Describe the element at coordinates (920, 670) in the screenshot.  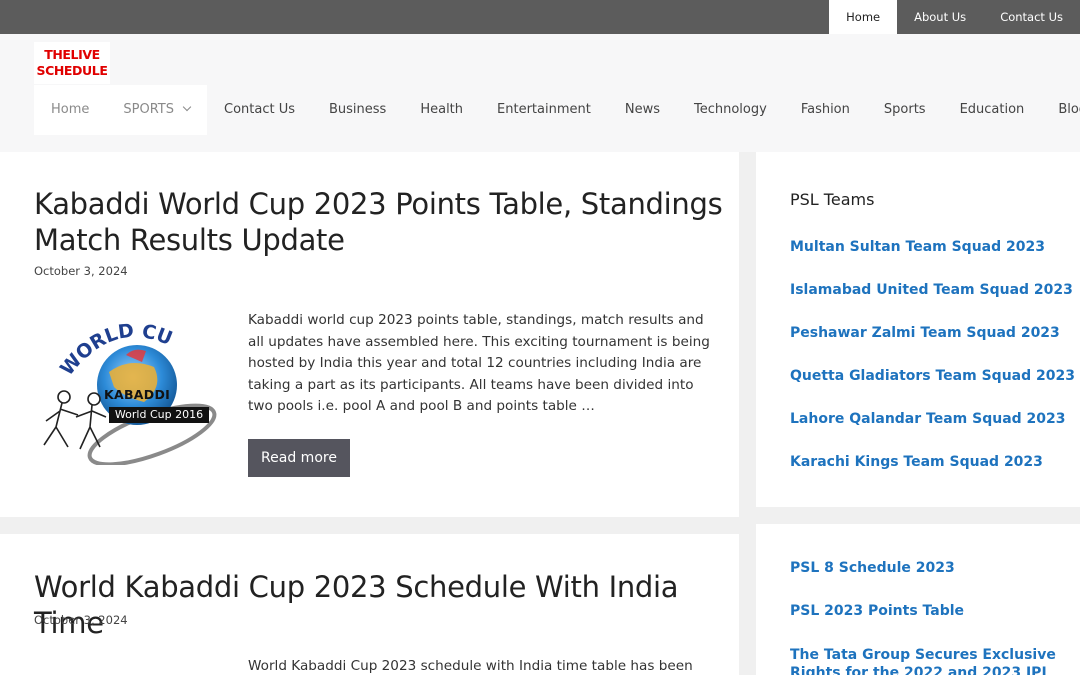
I see `sidebar-link: Rights for the 2022 and 2023 IPL` at that location.